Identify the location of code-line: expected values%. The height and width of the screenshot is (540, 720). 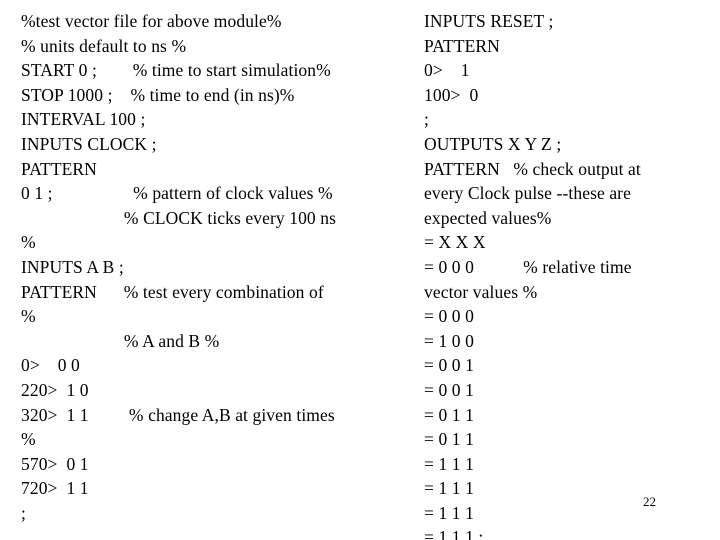
(488, 217).